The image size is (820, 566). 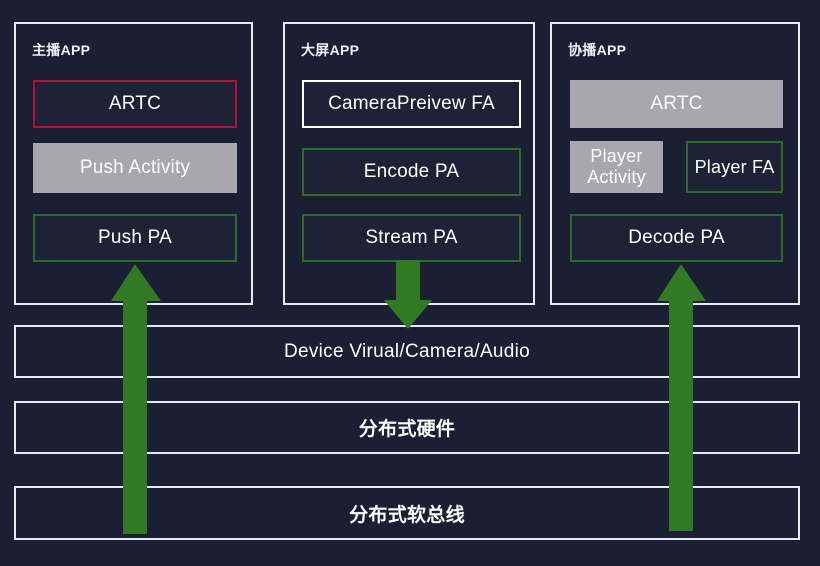 I want to click on box-player-activity: Player Activity, so click(x=616, y=167).